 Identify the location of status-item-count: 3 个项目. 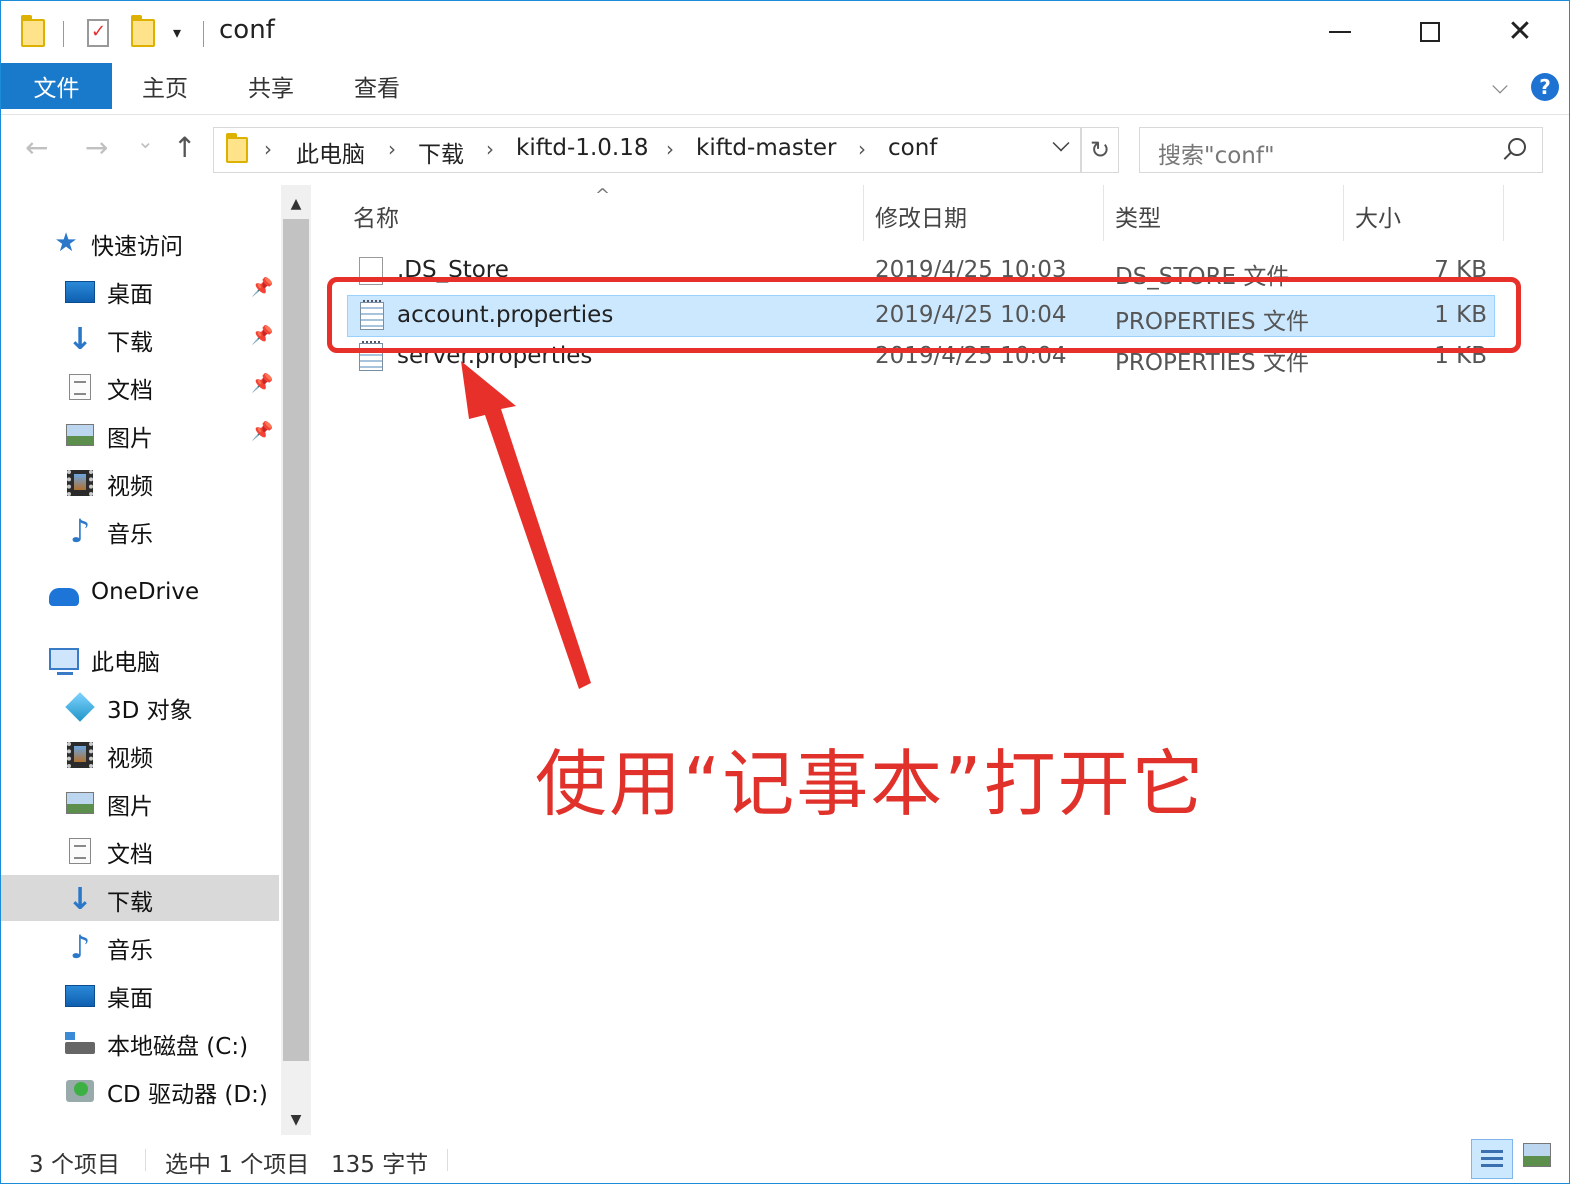
(74, 1165).